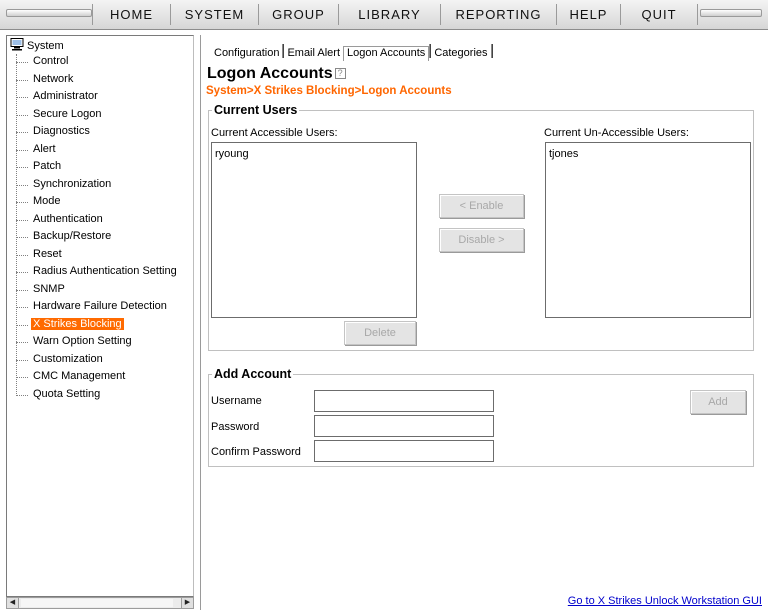 Image resolution: width=768 pixels, height=610 pixels. What do you see at coordinates (49, 13) in the screenshot?
I see `menu-lead-decoration` at bounding box center [49, 13].